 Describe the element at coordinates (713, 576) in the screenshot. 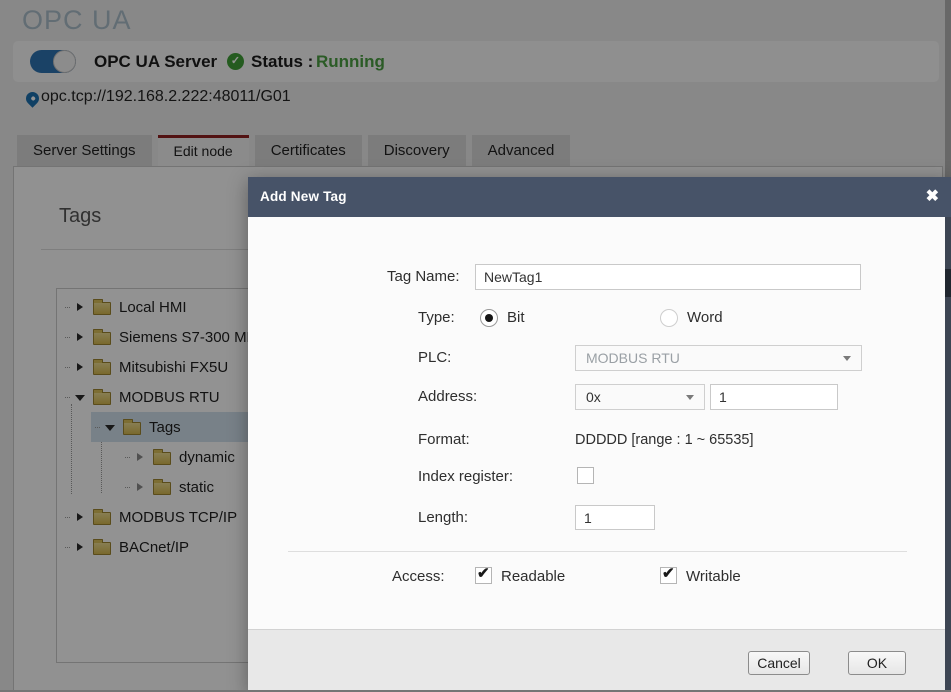

I see `writable-label: Writable` at that location.